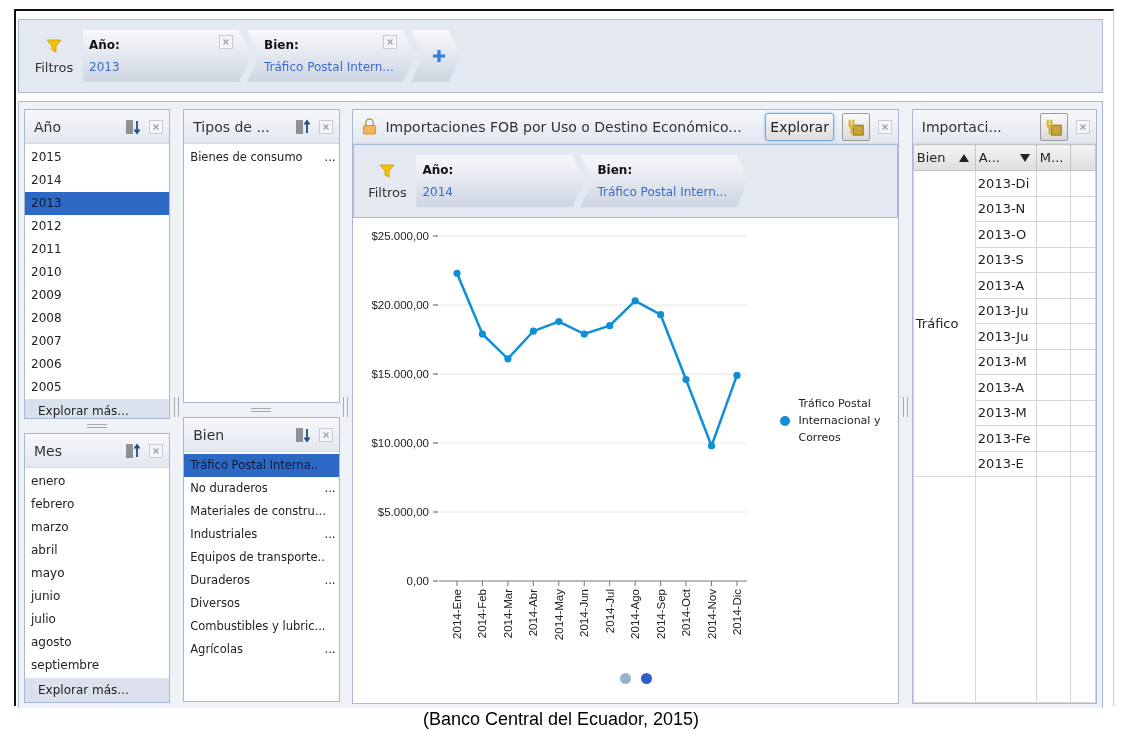  What do you see at coordinates (931, 157) in the screenshot?
I see `column-label: Bien` at bounding box center [931, 157].